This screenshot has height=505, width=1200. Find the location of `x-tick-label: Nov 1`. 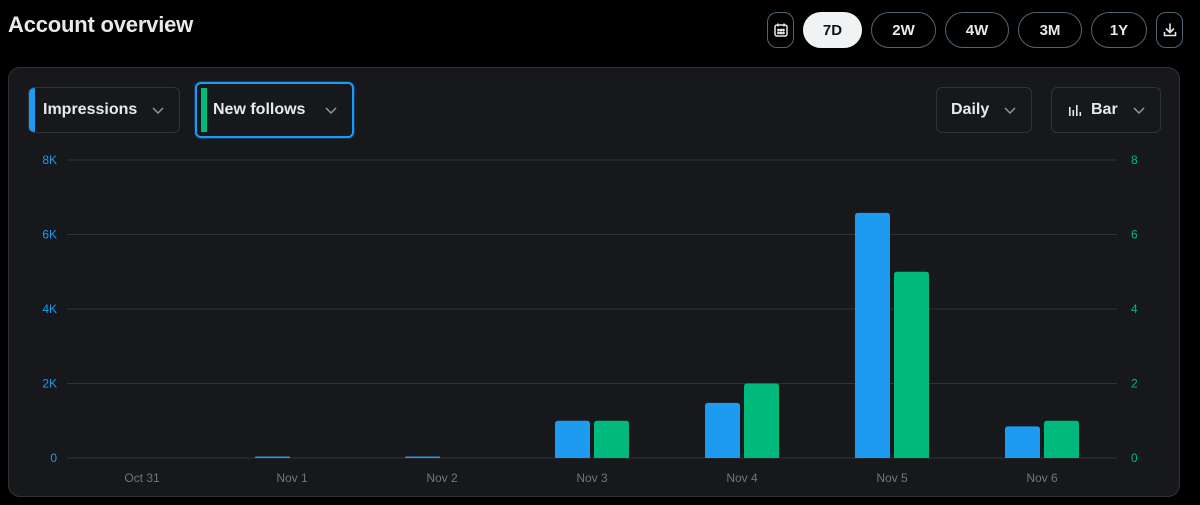

x-tick-label: Nov 1 is located at coordinates (292, 478).